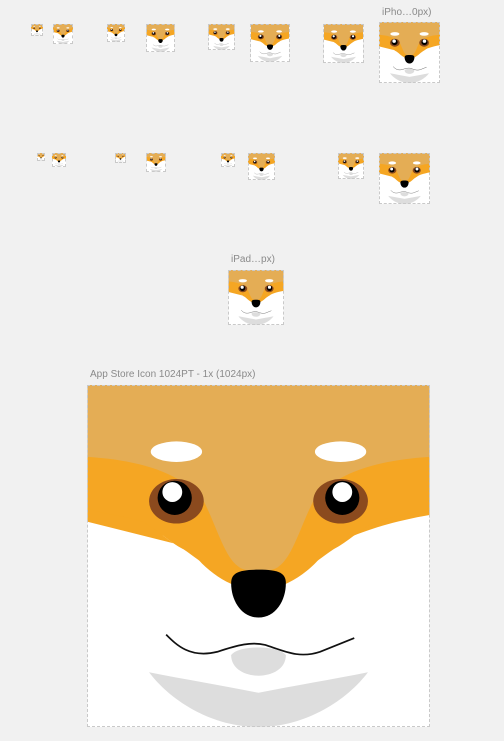 The image size is (504, 741). I want to click on artboard-label-ipad: iPad…px), so click(253, 259).